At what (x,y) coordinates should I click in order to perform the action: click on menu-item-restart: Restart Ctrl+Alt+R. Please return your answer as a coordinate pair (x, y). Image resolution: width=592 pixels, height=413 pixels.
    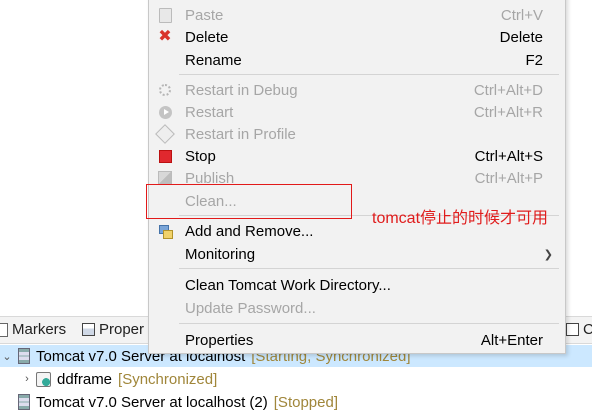
    Looking at the image, I should click on (357, 112).